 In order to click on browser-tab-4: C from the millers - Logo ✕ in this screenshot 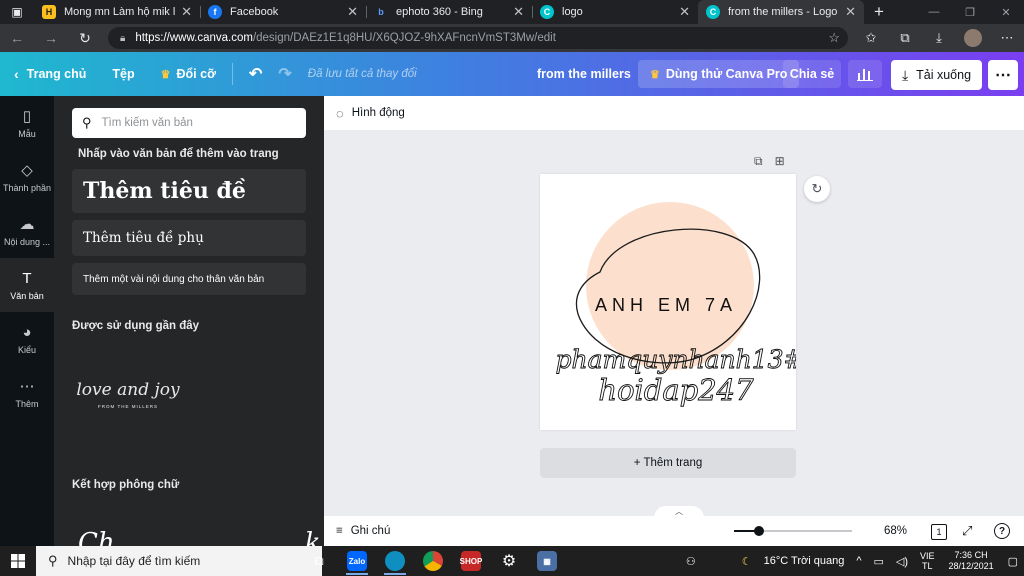, I will do `click(781, 12)`.